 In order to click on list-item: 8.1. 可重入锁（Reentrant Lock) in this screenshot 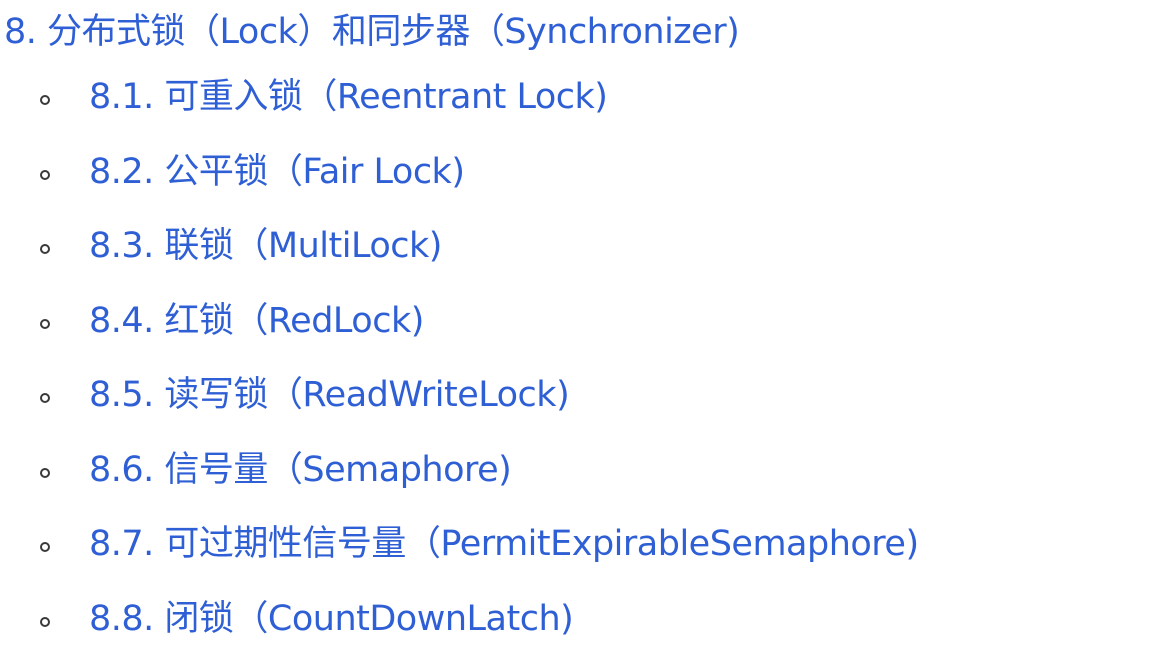, I will do `click(582, 97)`.